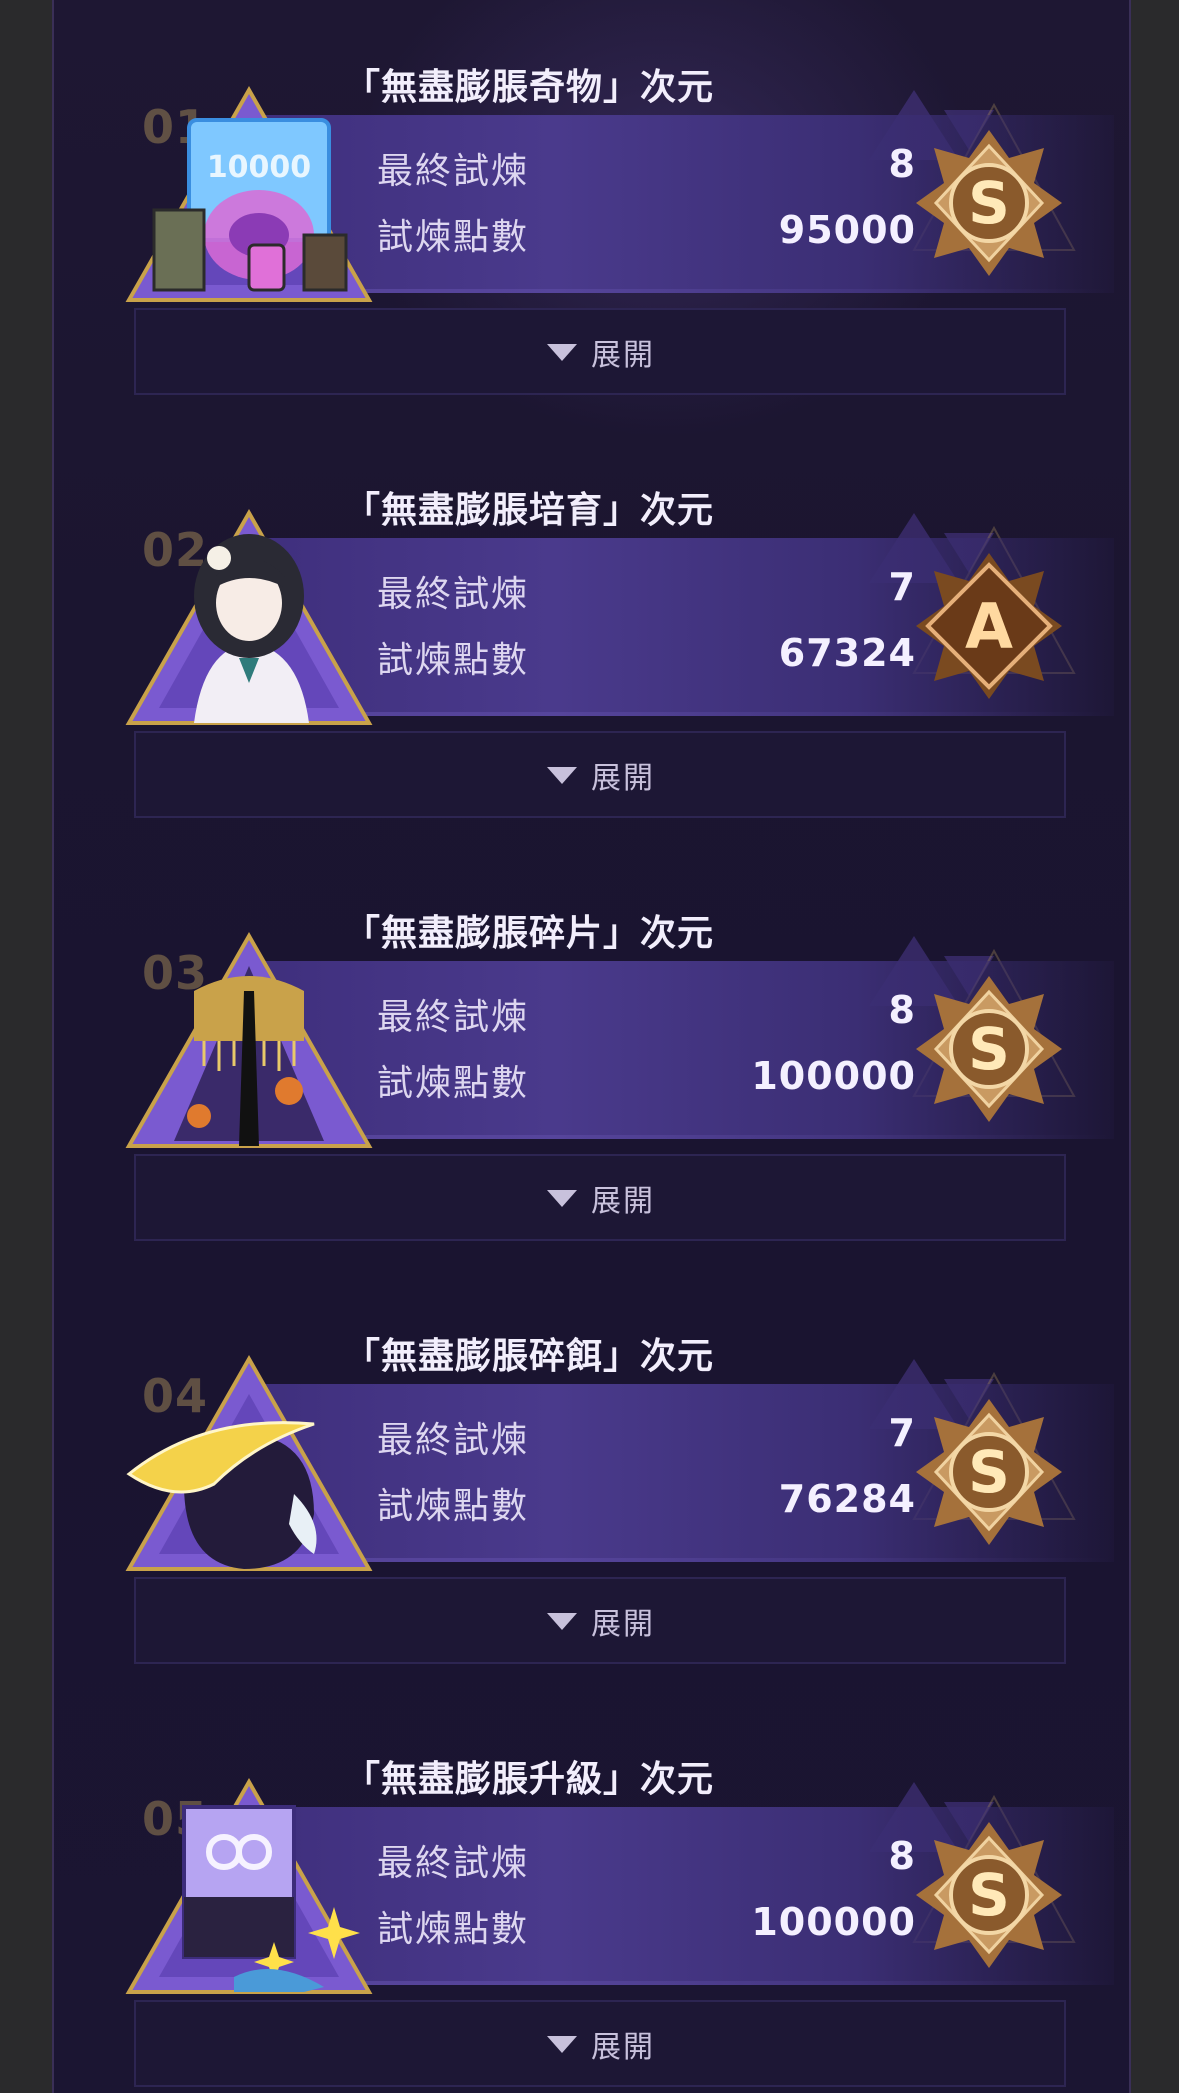  I want to click on upgrade-book-icon, so click(249, 1885).